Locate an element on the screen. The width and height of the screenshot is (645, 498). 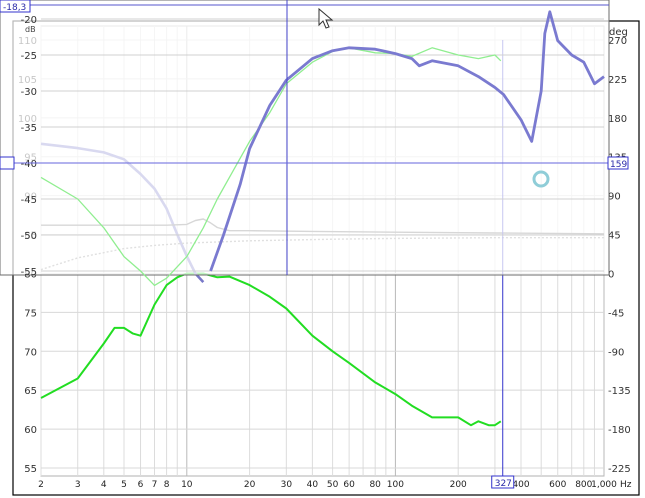
x-axis-tick-label: 3 is located at coordinates (78, 485).